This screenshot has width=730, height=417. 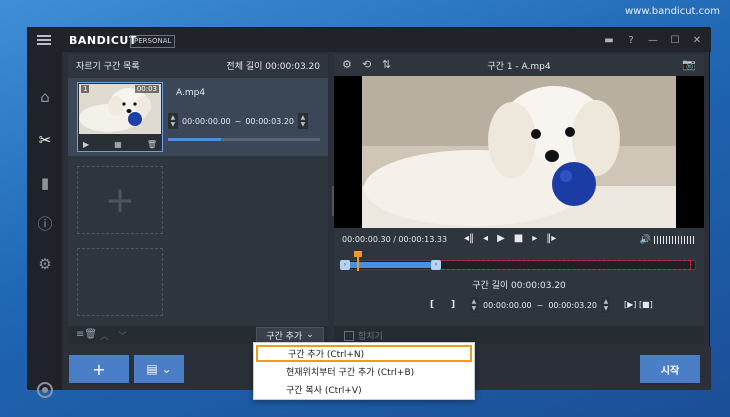 What do you see at coordinates (485, 238) in the screenshot?
I see `step-back-icon: ◂` at bounding box center [485, 238].